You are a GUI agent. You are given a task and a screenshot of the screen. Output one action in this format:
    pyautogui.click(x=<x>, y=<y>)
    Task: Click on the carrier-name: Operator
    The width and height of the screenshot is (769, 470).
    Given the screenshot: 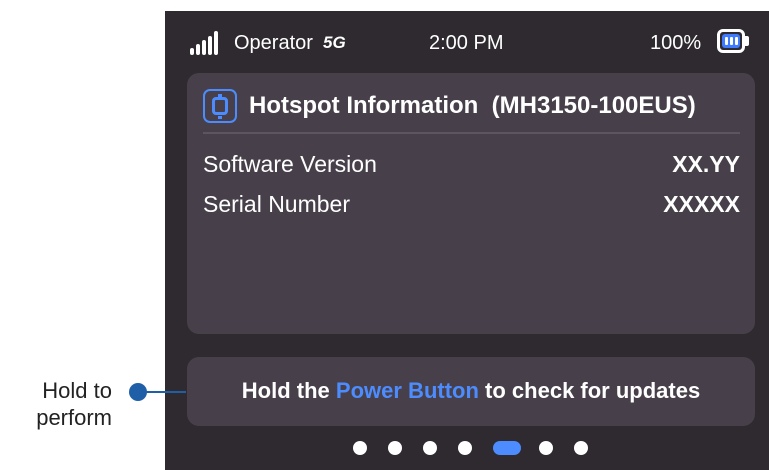 What is the action you would take?
    pyautogui.click(x=273, y=43)
    